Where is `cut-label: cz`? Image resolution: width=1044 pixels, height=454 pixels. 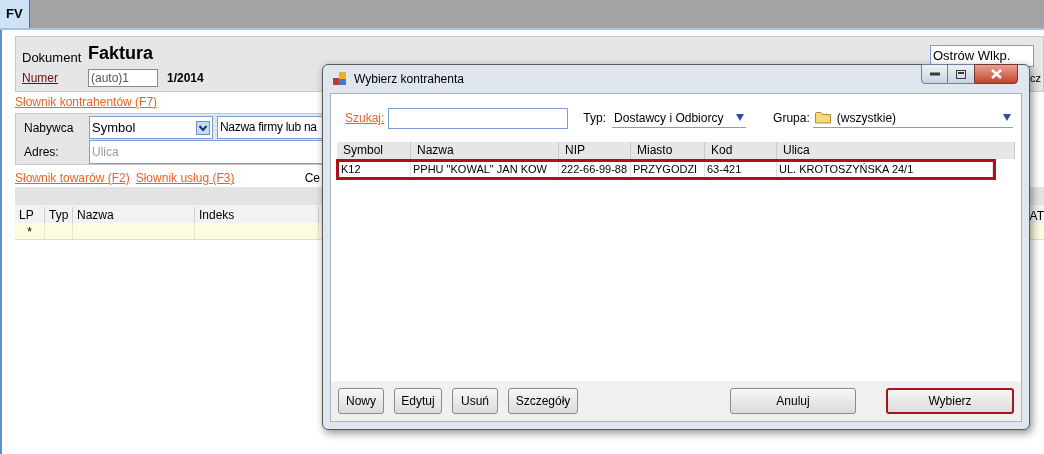
cut-label: cz is located at coordinates (1035, 78).